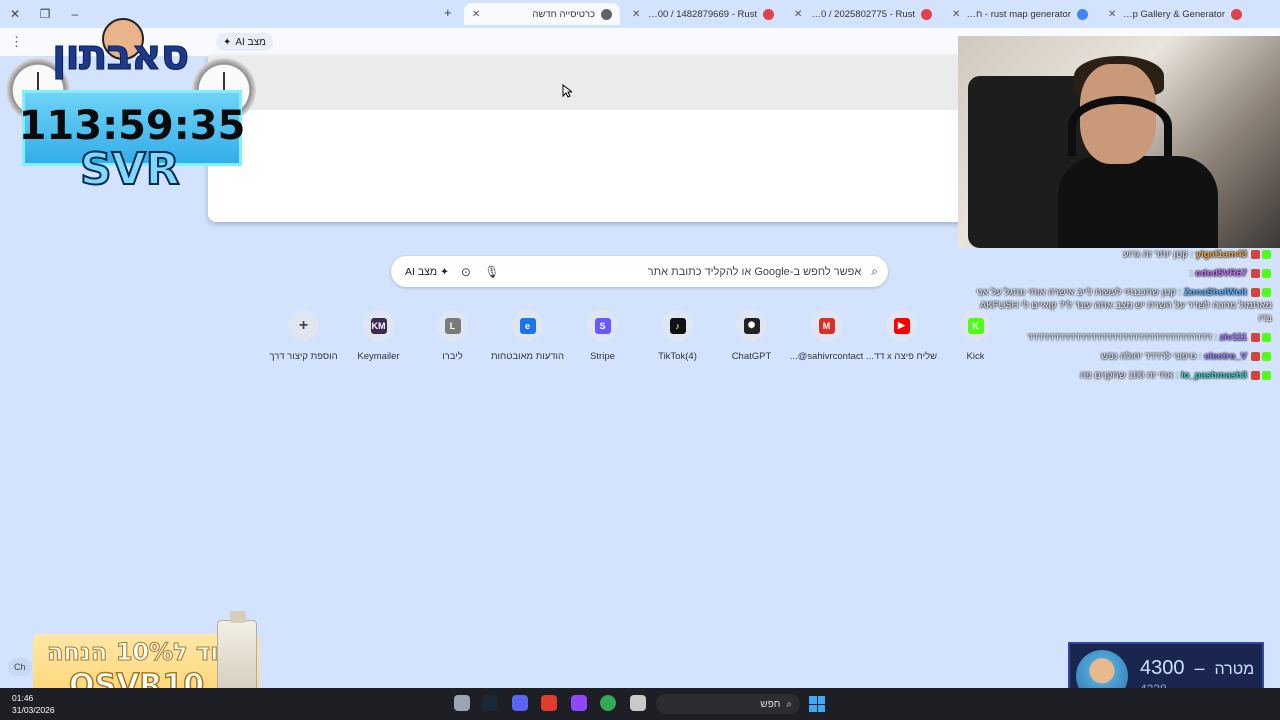 The height and width of the screenshot is (720, 1280). I want to click on chat-username: electro_V, so click(1225, 356).